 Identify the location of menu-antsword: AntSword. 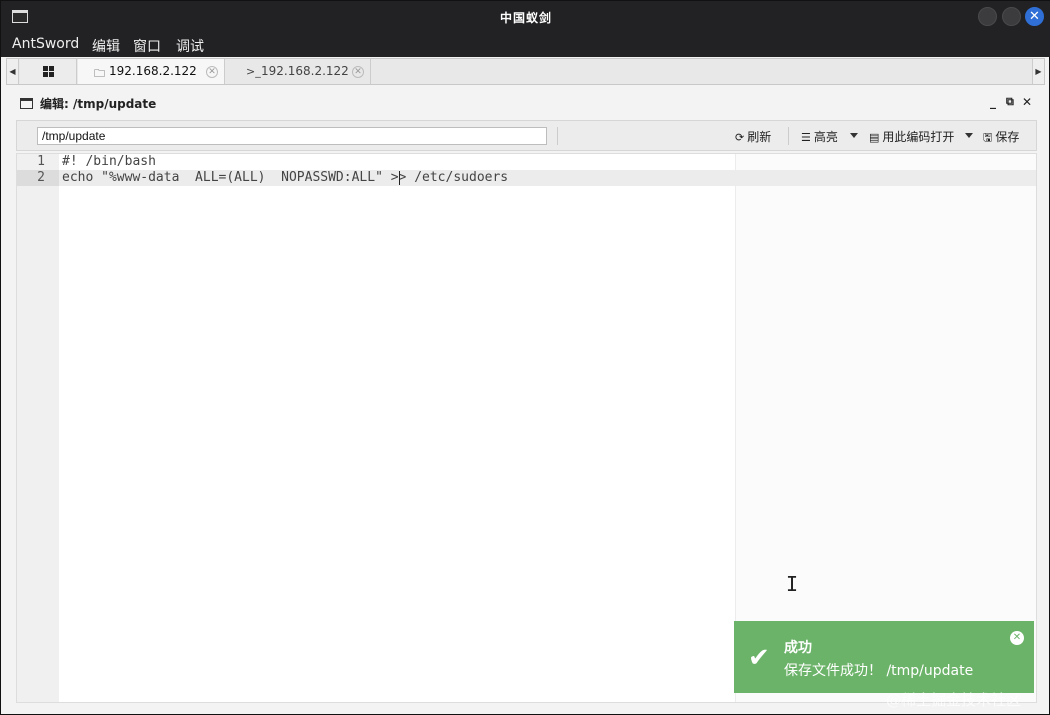
(45, 44).